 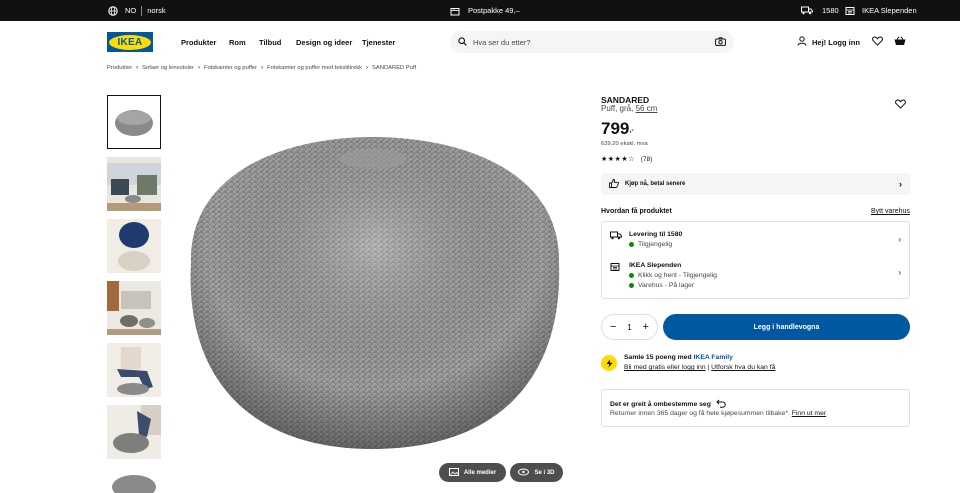 What do you see at coordinates (830, 10) in the screenshot?
I see `postcode-label: 1580` at bounding box center [830, 10].